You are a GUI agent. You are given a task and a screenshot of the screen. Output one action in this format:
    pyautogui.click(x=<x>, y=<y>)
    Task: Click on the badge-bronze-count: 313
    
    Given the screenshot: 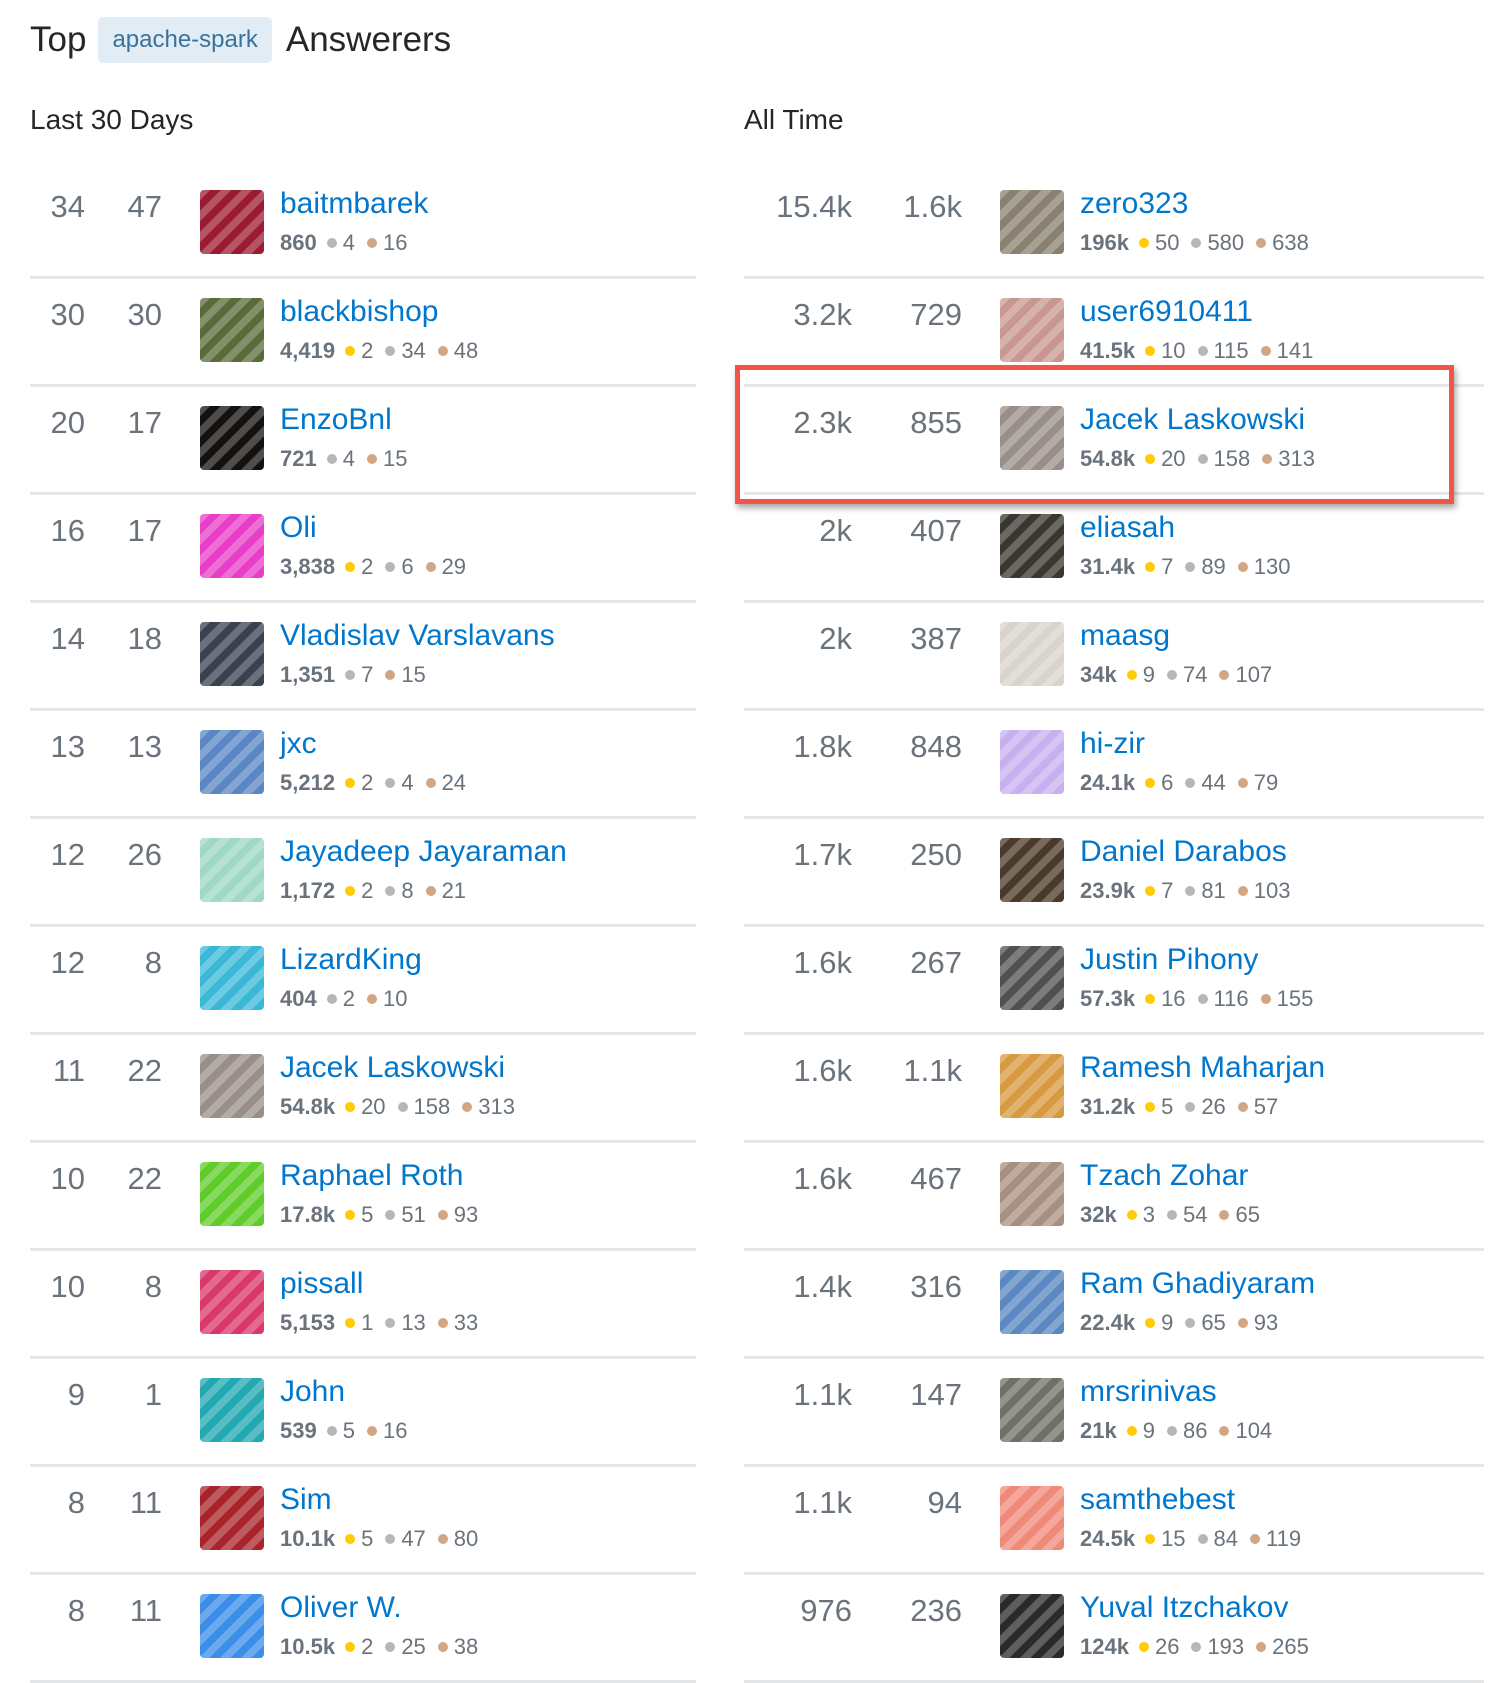 What is the action you would take?
    pyautogui.click(x=496, y=1106)
    